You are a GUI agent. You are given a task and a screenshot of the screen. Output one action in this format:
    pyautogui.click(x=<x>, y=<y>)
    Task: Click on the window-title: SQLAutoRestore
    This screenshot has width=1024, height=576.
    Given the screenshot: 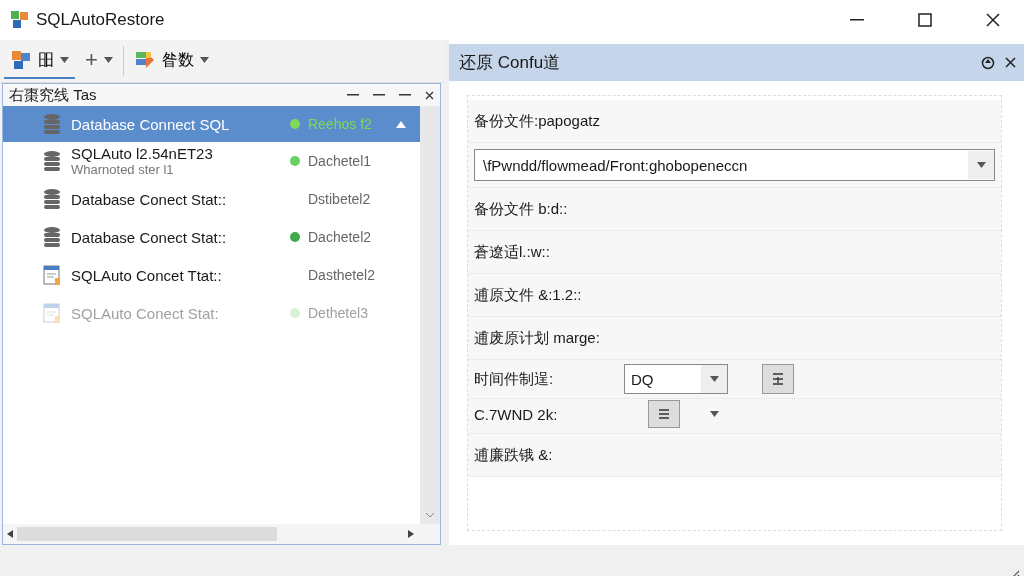 What is the action you would take?
    pyautogui.click(x=101, y=20)
    